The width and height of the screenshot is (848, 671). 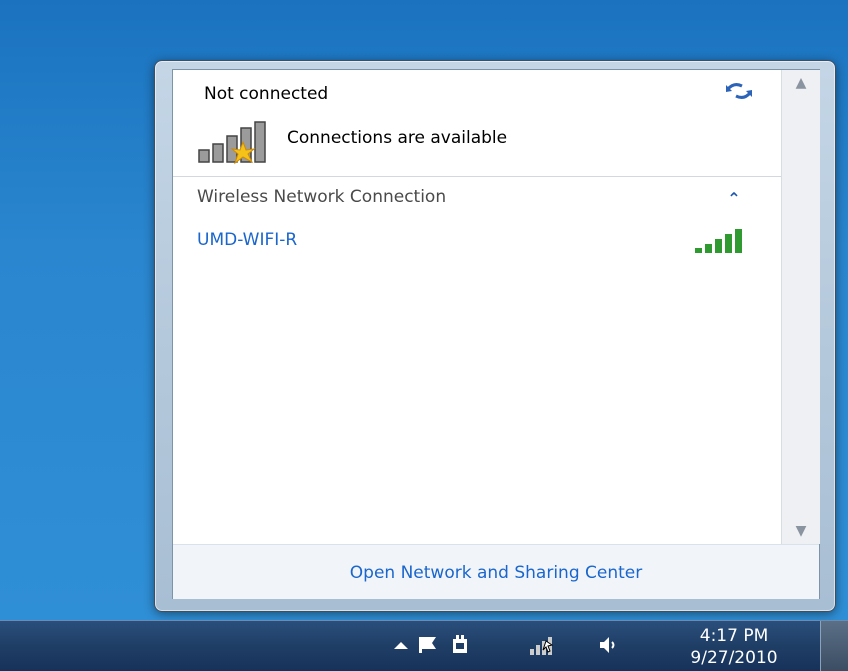 What do you see at coordinates (477, 176) in the screenshot?
I see `section-divider` at bounding box center [477, 176].